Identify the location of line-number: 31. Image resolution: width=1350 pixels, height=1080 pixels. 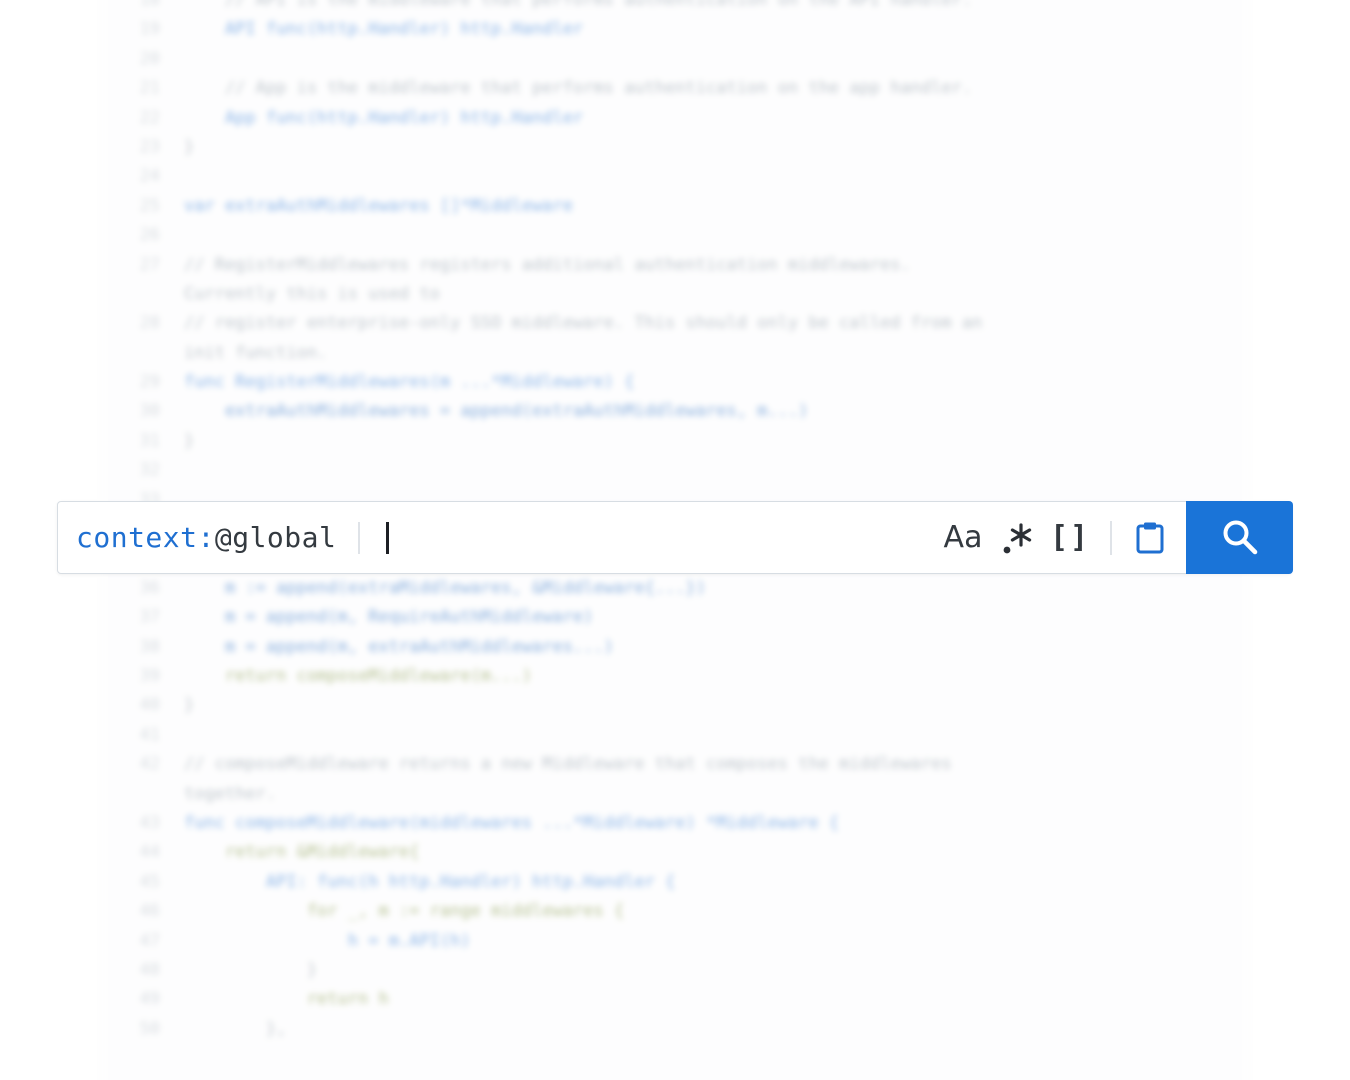
(149, 440).